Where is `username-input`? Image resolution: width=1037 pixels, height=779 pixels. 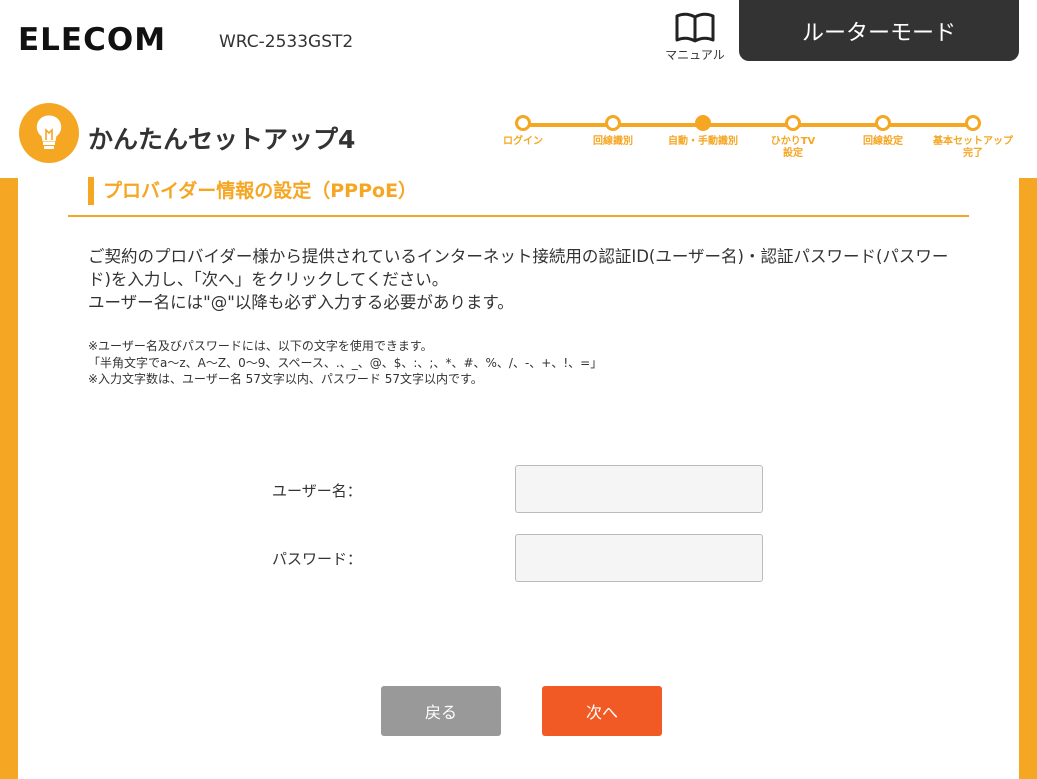 username-input is located at coordinates (639, 489).